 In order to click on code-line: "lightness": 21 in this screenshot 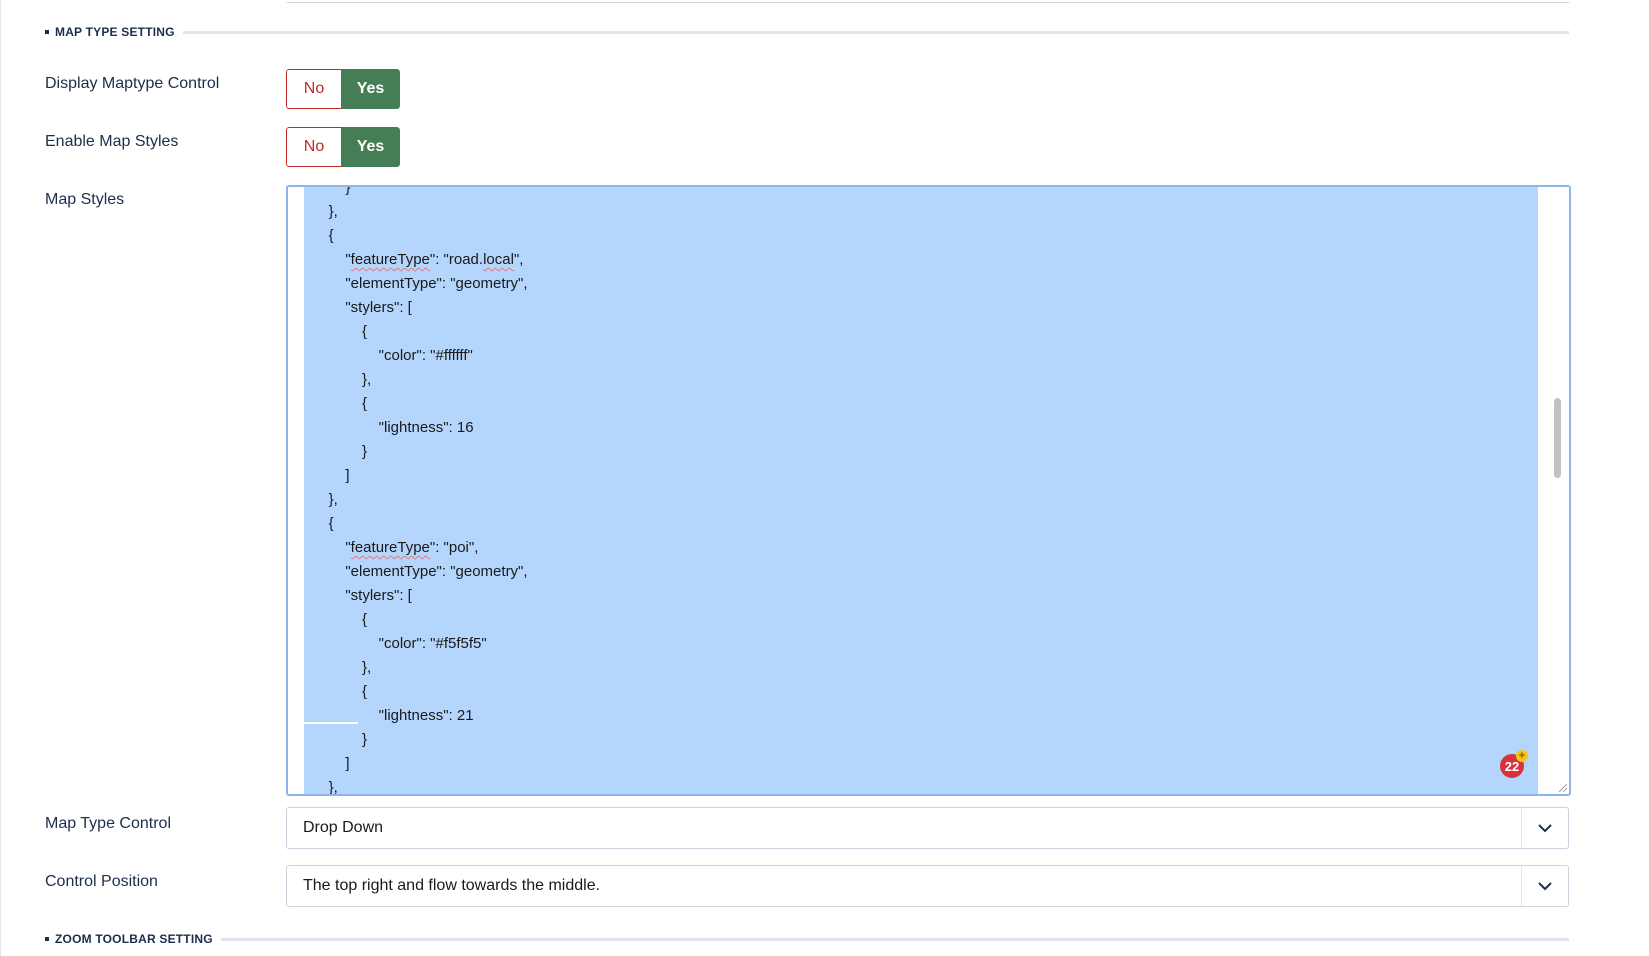, I will do `click(393, 715)`.